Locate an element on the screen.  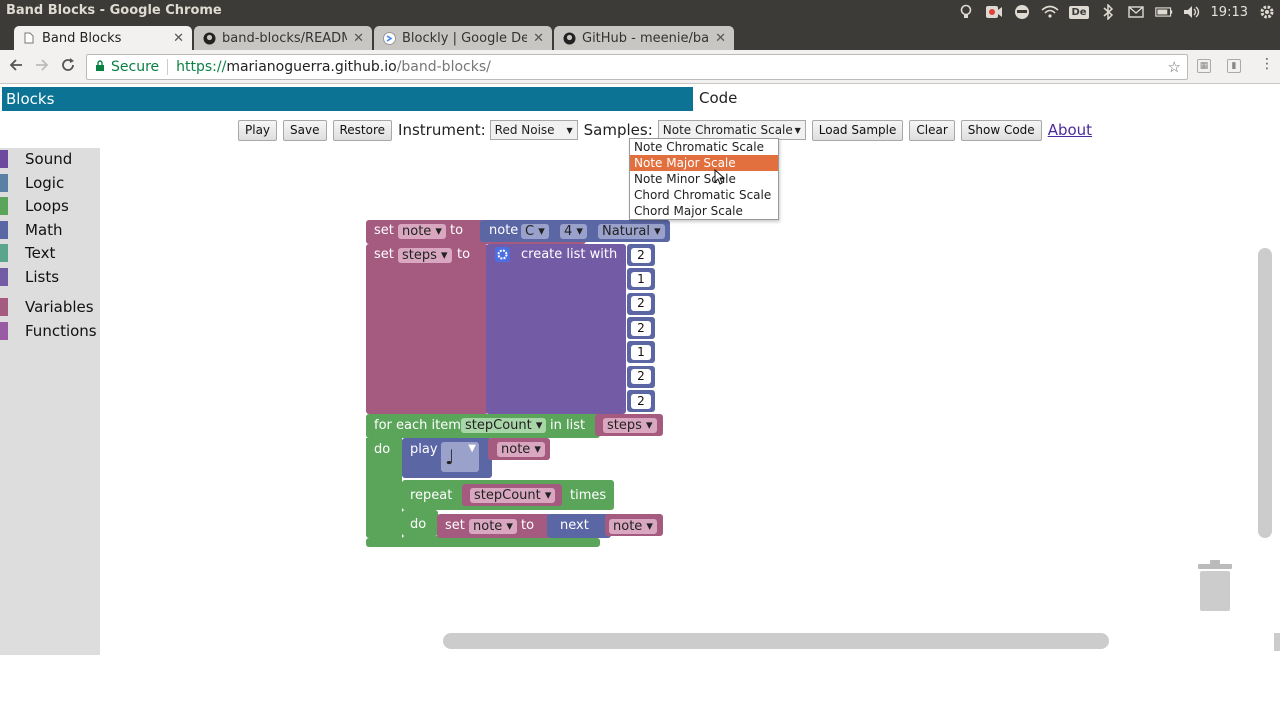
show-code-button: Show Code is located at coordinates (1001, 130).